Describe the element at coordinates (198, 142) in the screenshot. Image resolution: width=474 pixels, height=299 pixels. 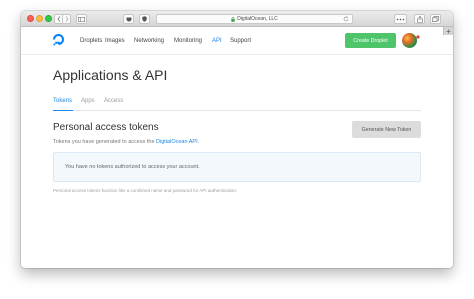
I see `description-suffix: .` at that location.